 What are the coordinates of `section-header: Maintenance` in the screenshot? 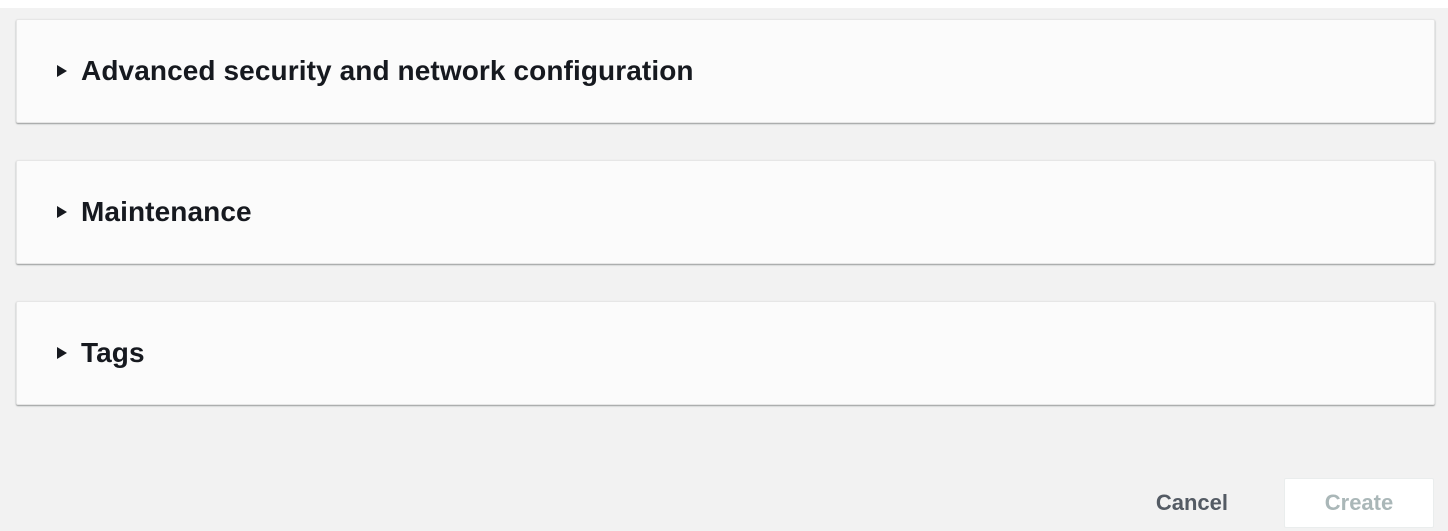 It's located at (154, 212).